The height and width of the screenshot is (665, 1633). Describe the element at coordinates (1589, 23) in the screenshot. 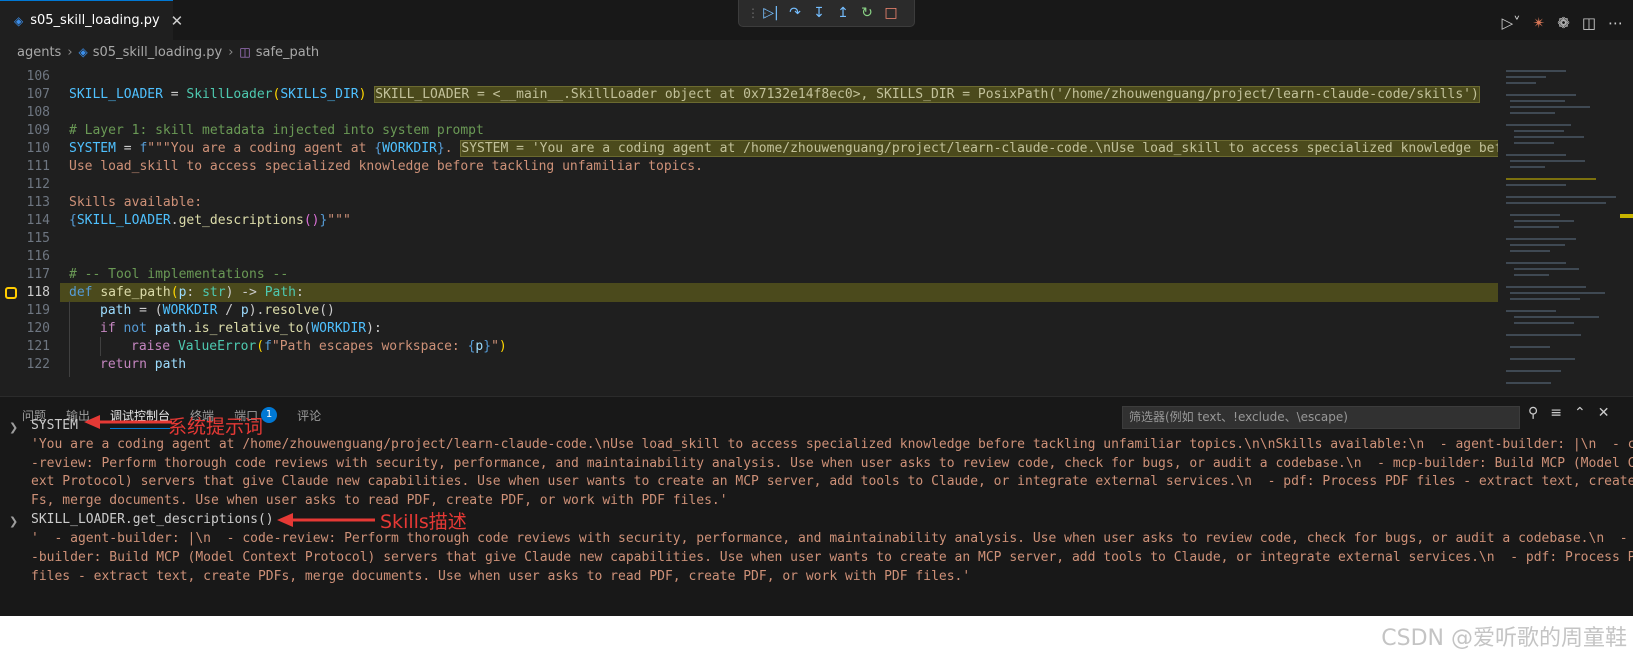

I see `split-editor-icon: ◫` at that location.